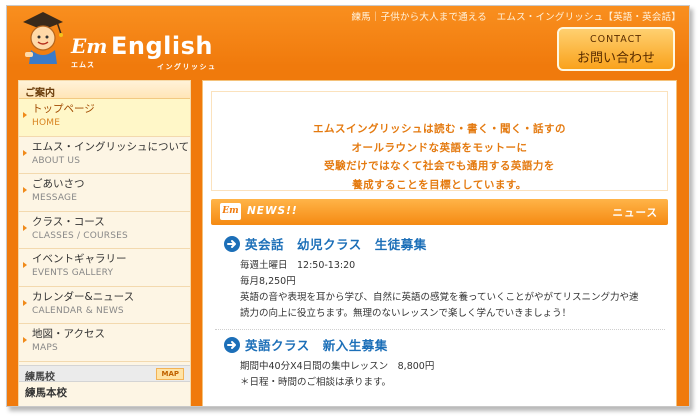 Image resolution: width=700 pixels, height=417 pixels. What do you see at coordinates (615, 58) in the screenshot?
I see `contact-label-jp: お問い合わせ` at bounding box center [615, 58].